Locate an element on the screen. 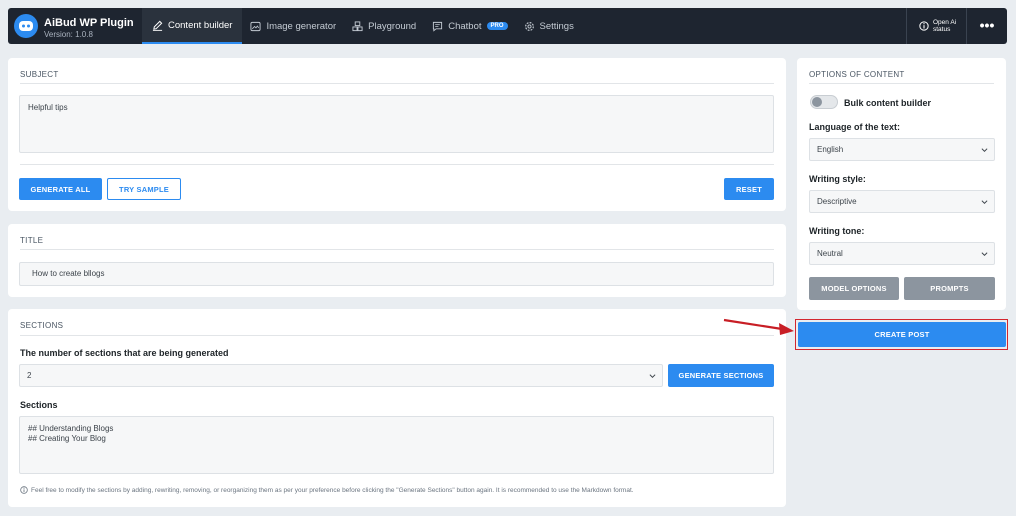 The height and width of the screenshot is (516, 1016). openai-status-label: Open Ai status is located at coordinates (945, 26).